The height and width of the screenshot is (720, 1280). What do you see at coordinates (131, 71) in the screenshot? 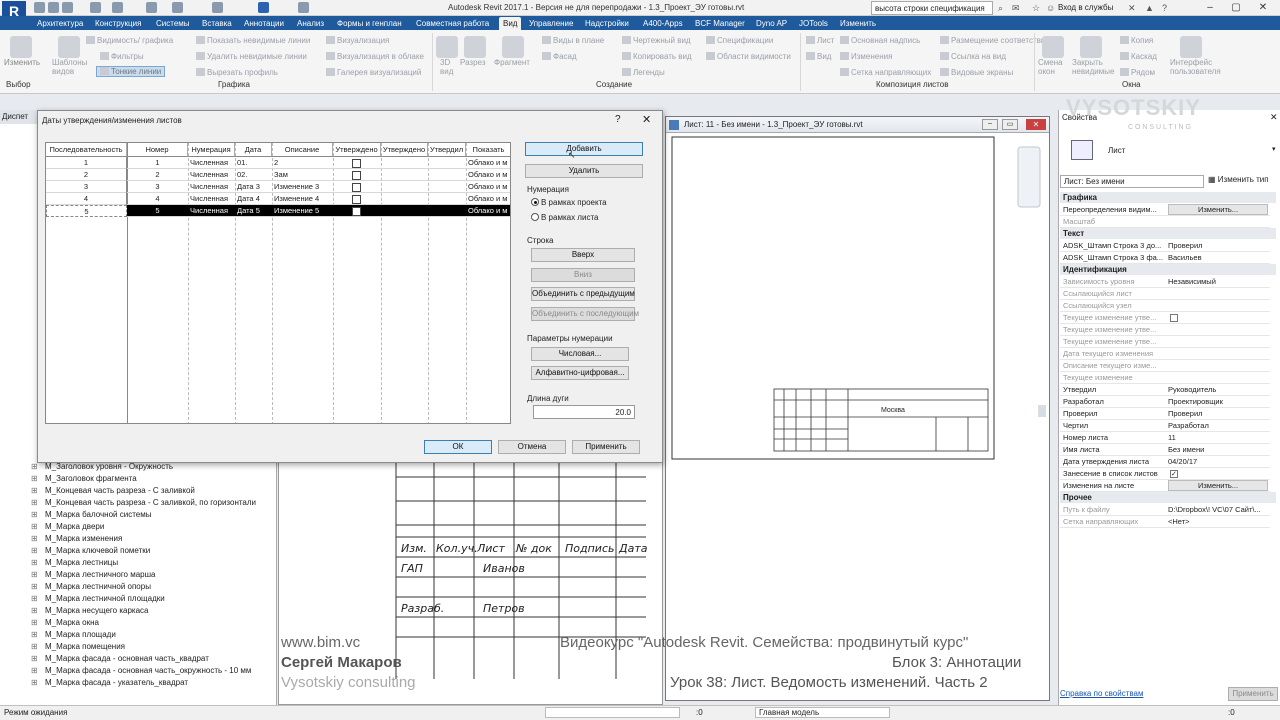
I see `thin-lines-button: Тонкие линии` at bounding box center [131, 71].